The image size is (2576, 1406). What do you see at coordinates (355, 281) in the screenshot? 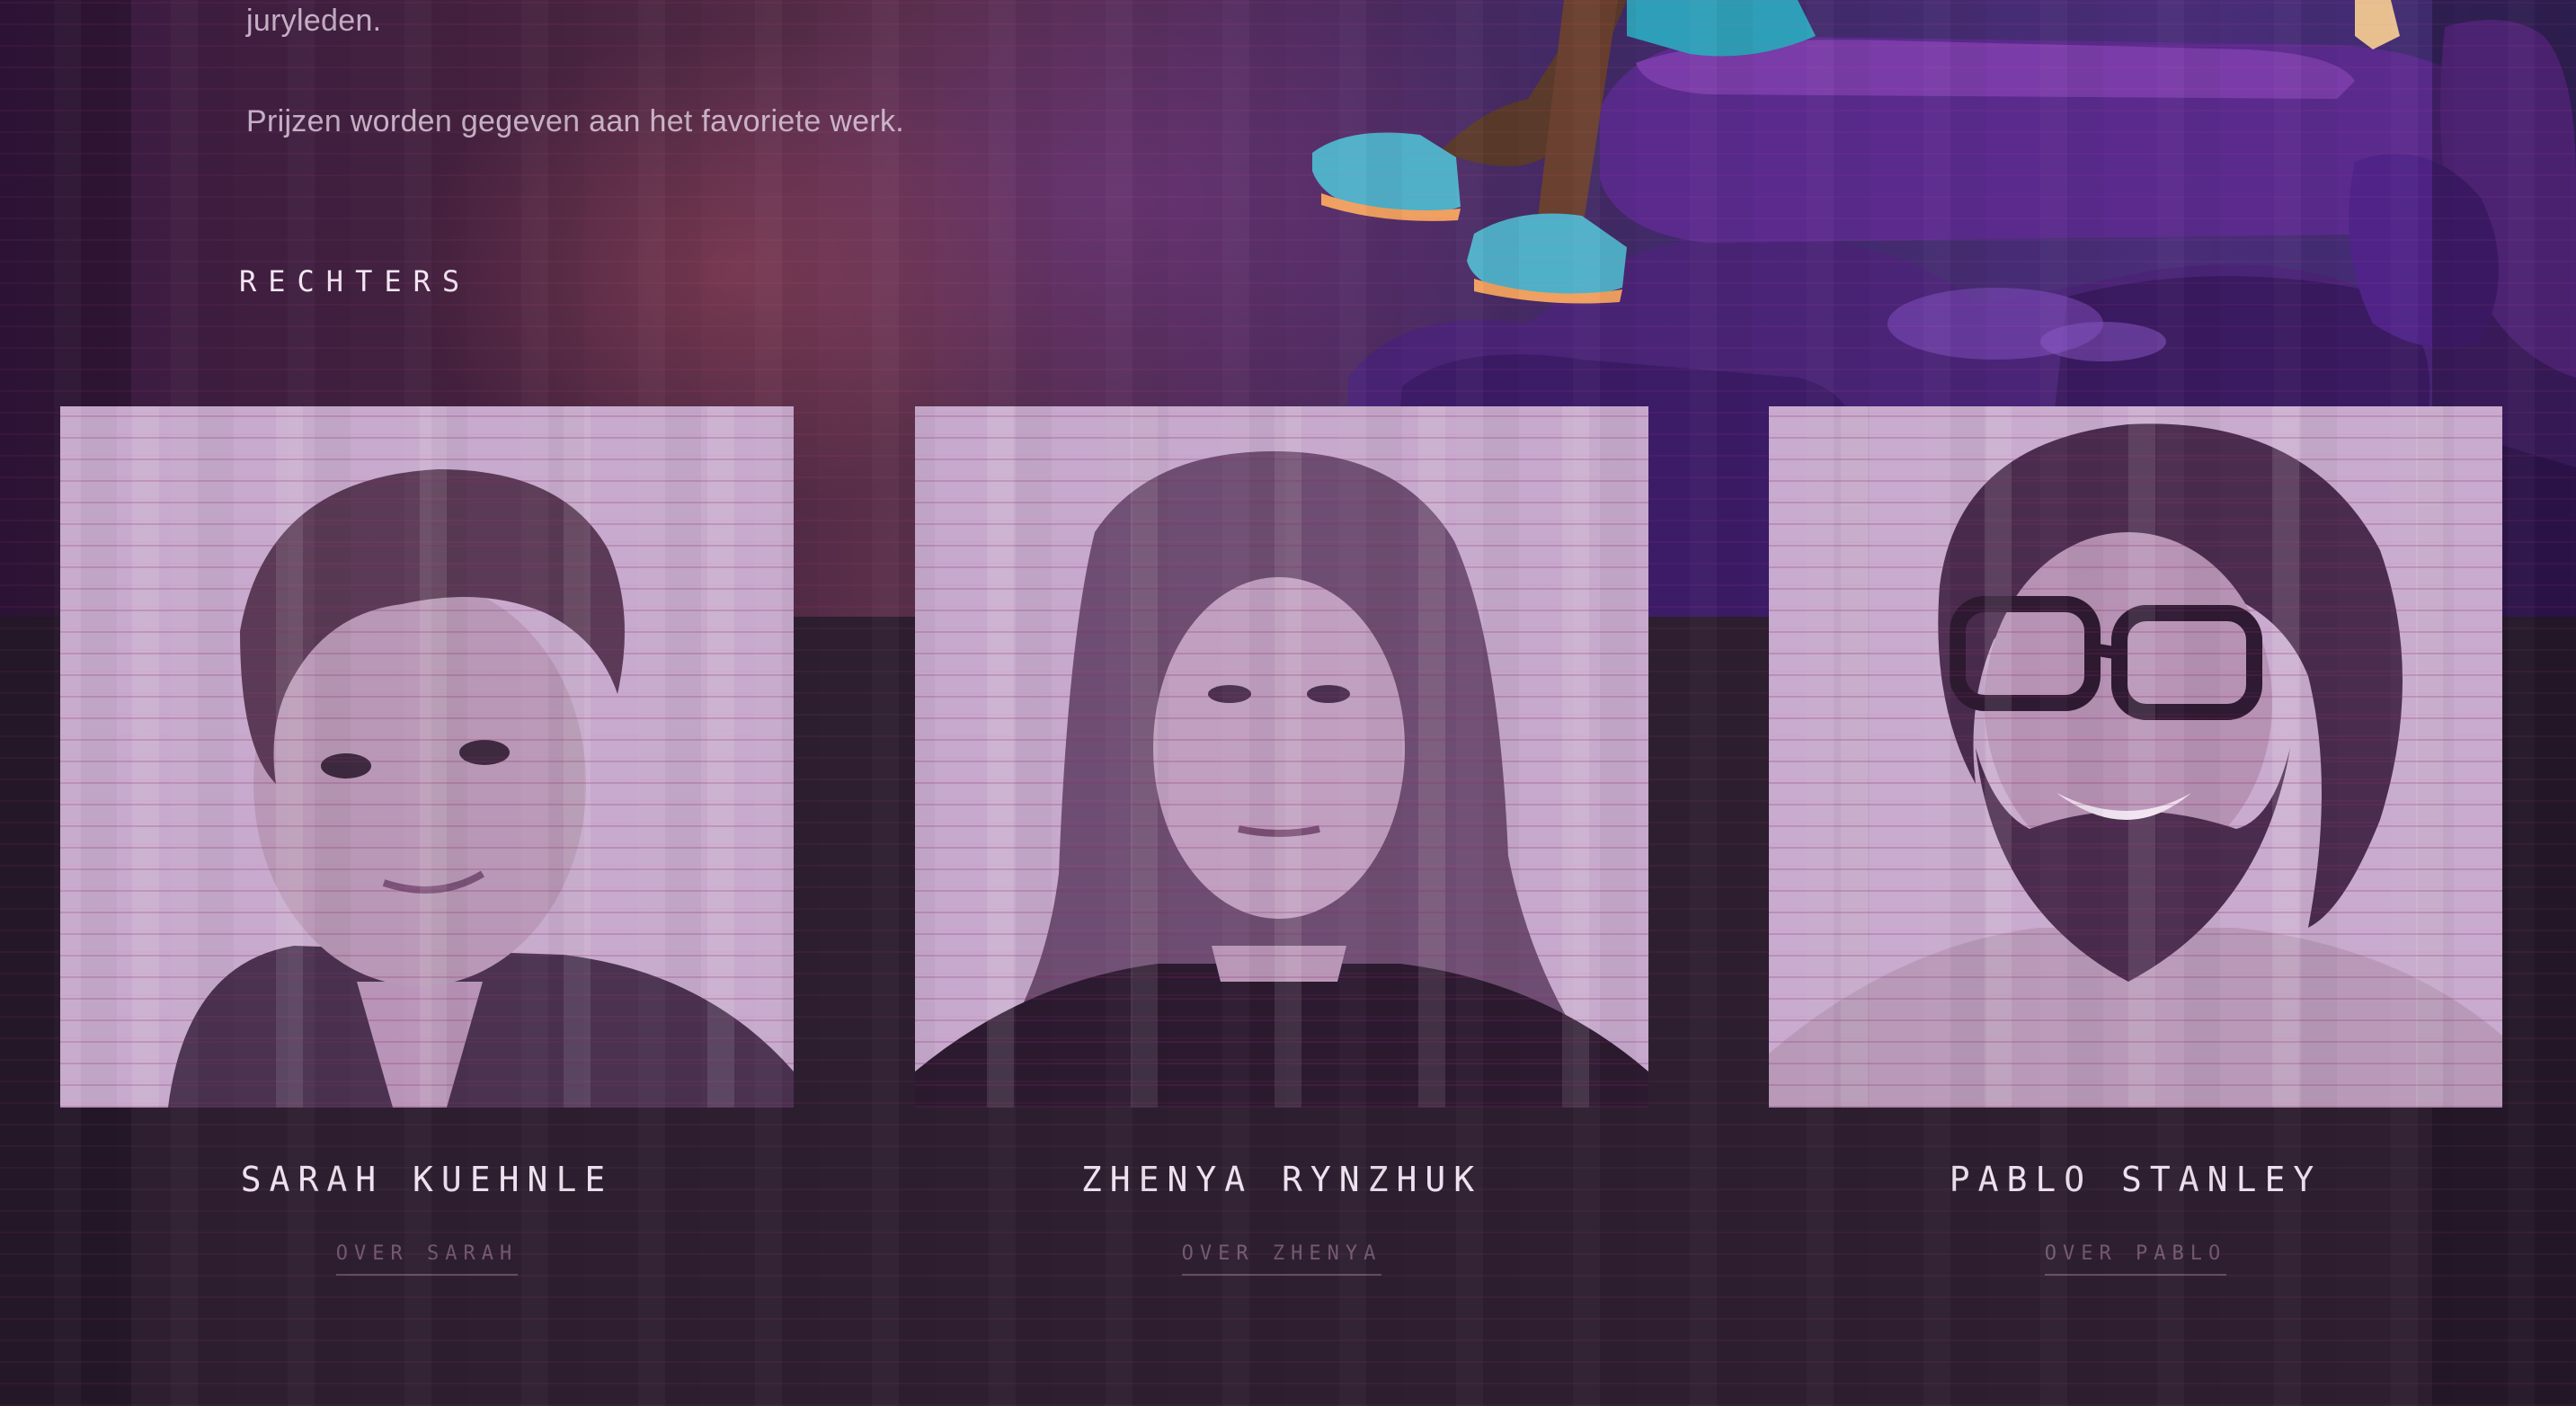
I see `judges-heading: RECHTERS` at bounding box center [355, 281].